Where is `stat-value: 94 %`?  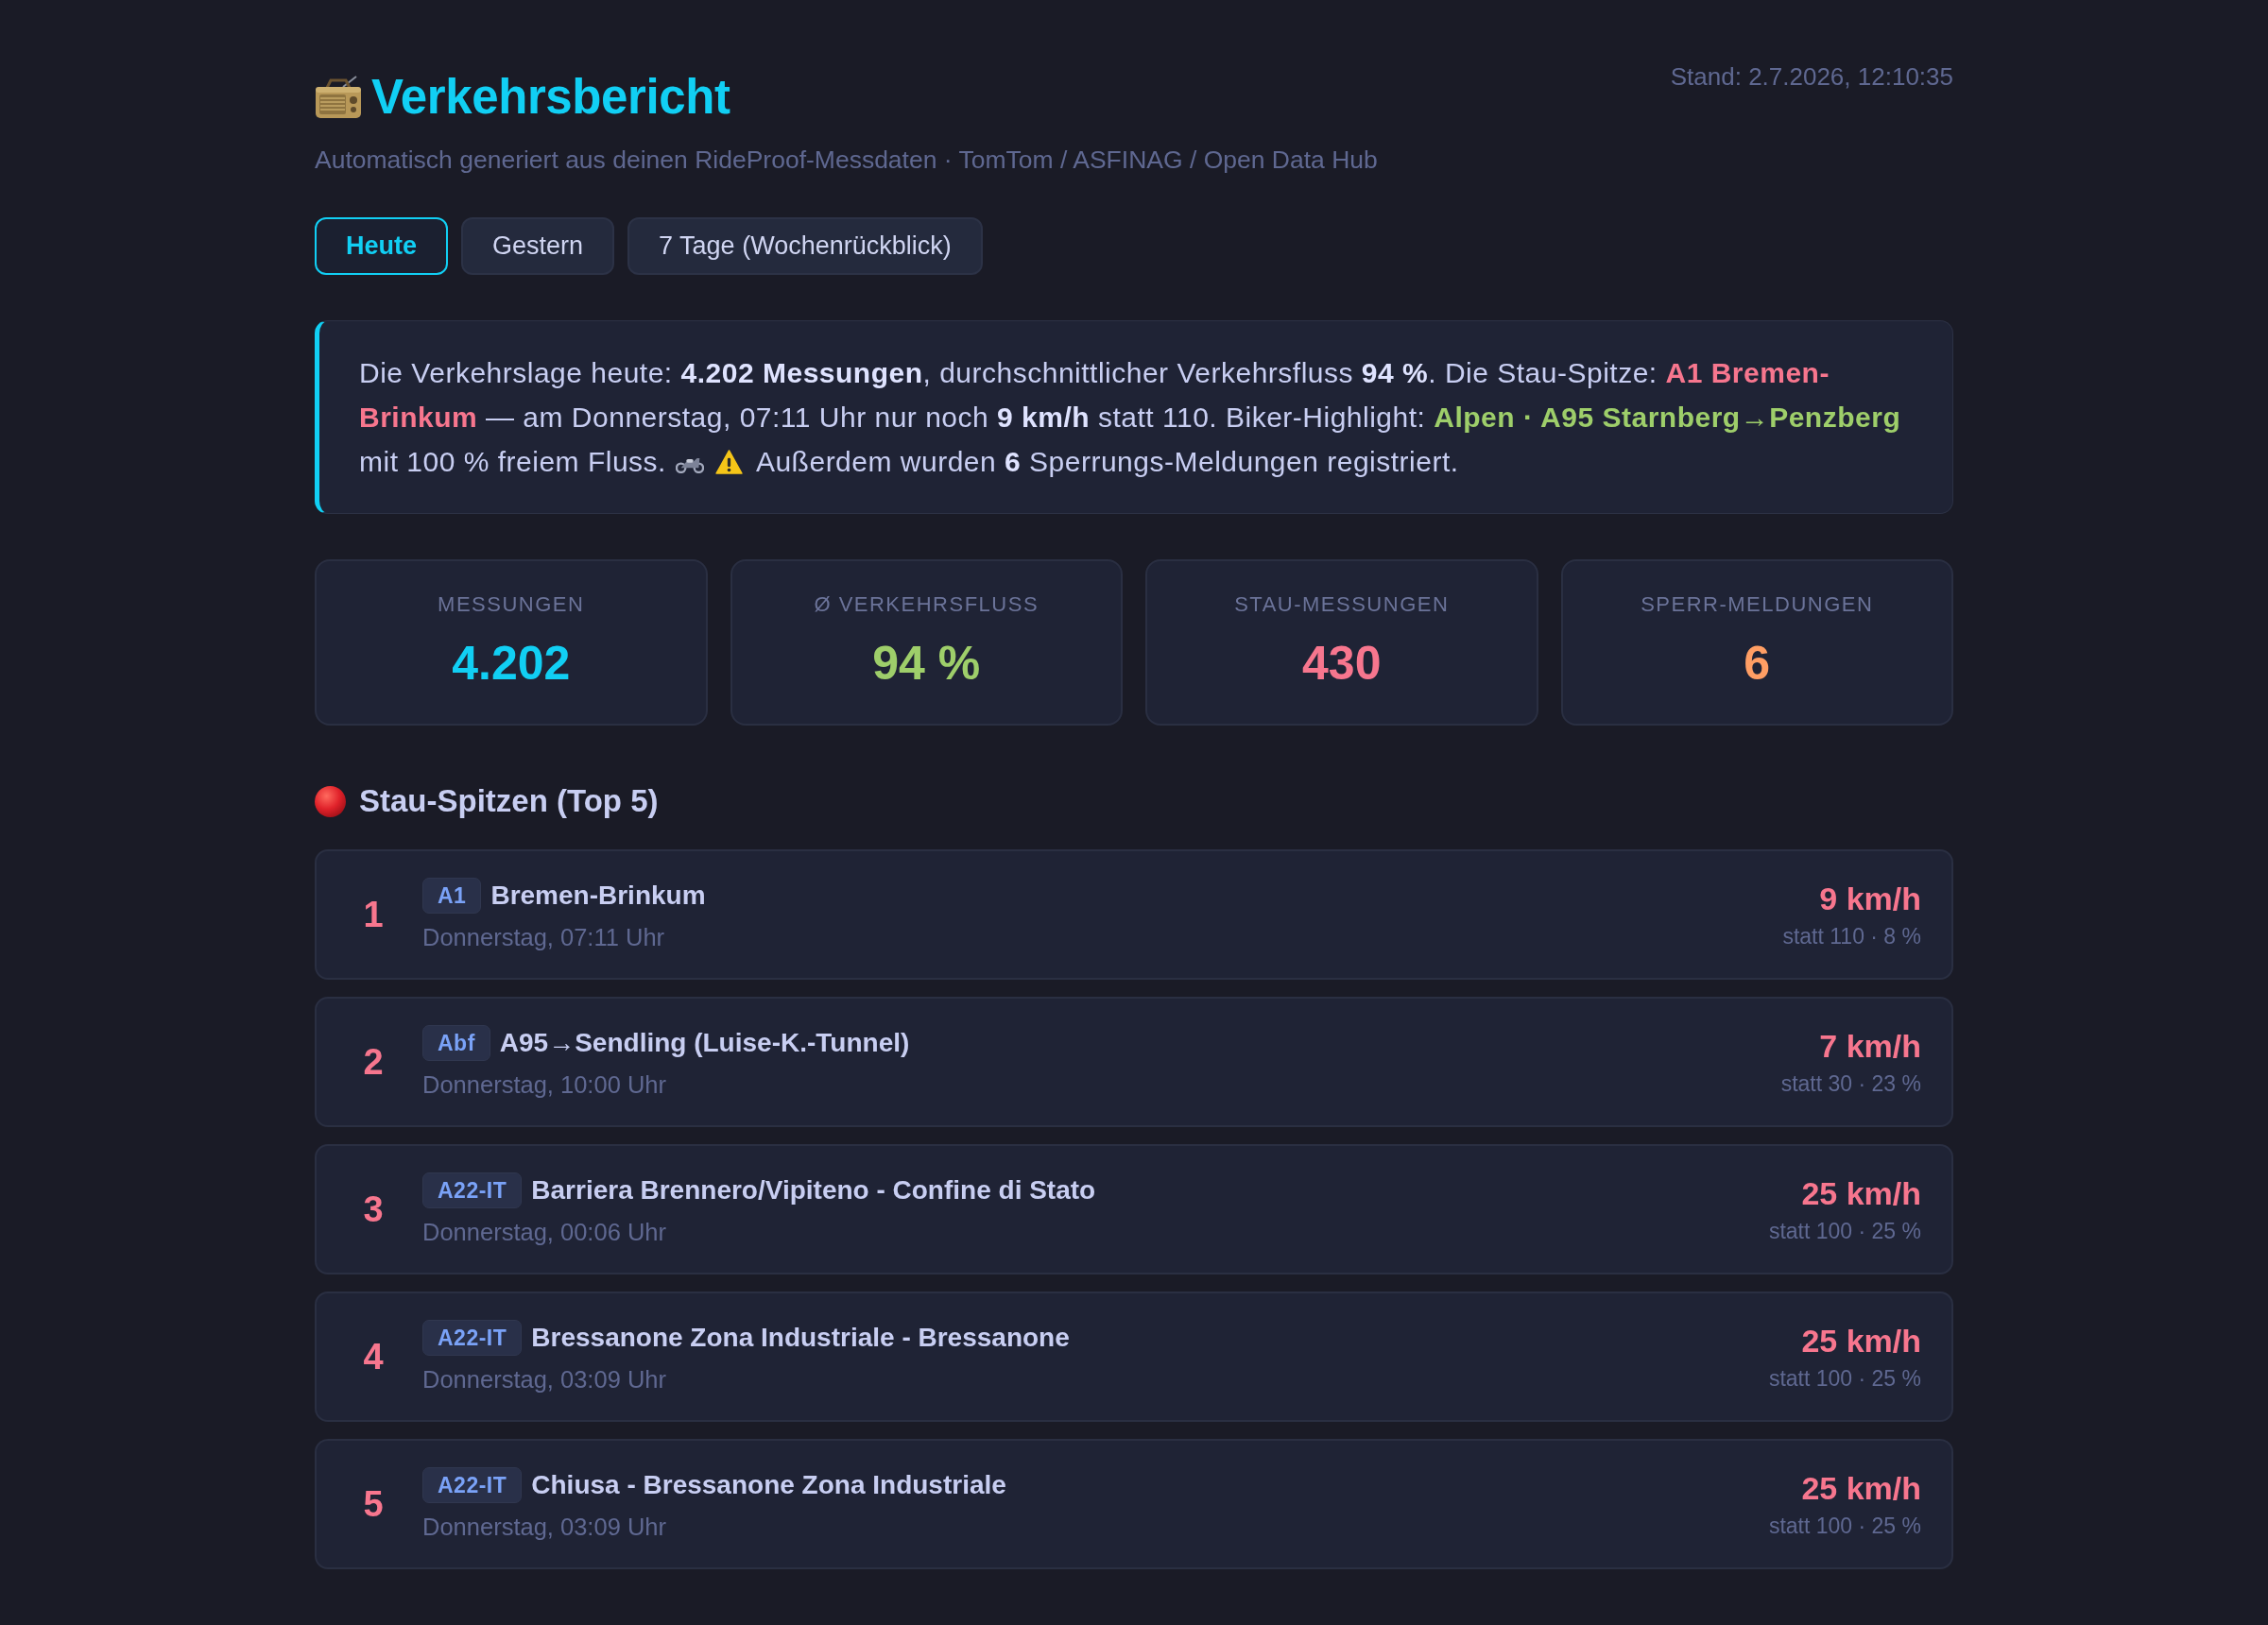
stat-value: 94 % is located at coordinates (926, 663).